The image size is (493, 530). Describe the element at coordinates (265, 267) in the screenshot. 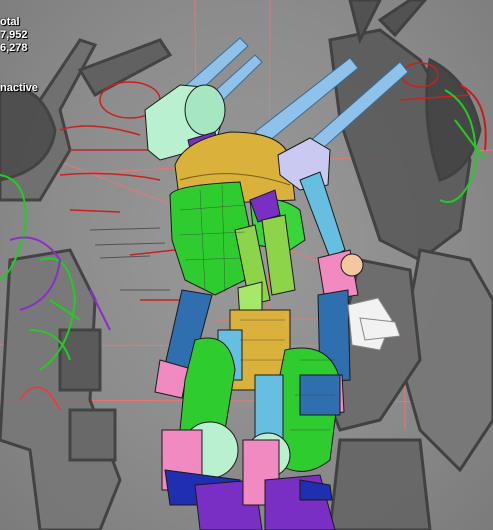

I see `piston-legs` at that location.